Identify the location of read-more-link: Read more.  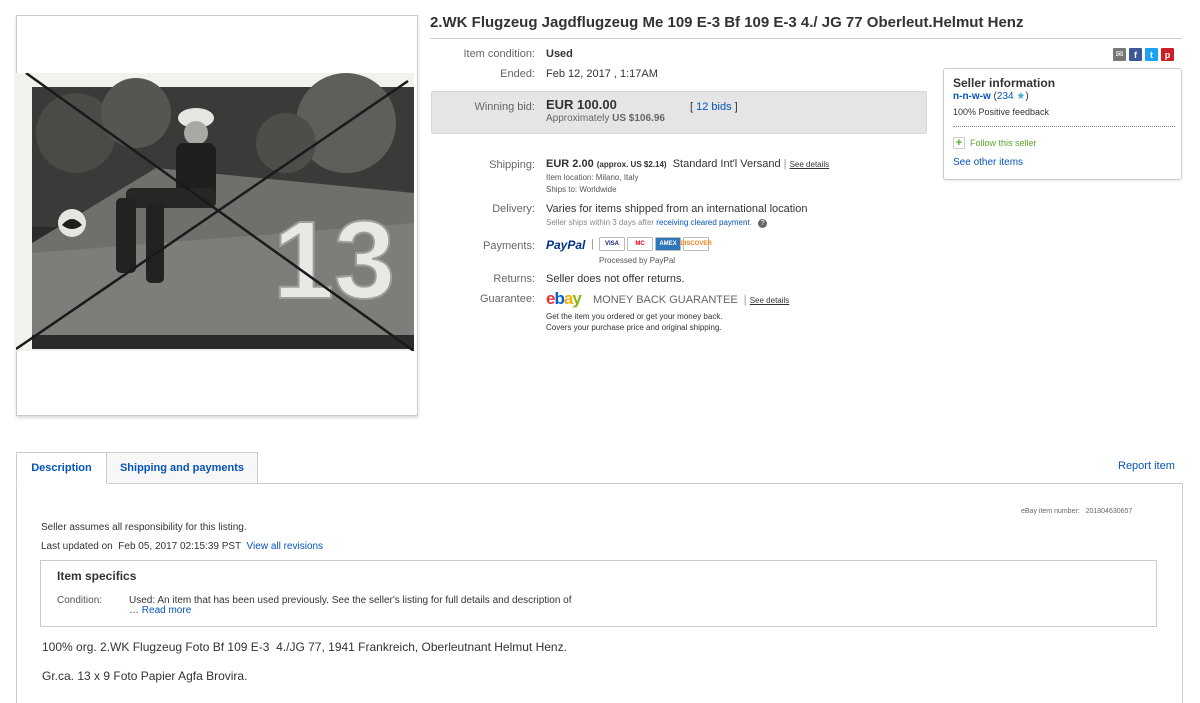
(166, 610).